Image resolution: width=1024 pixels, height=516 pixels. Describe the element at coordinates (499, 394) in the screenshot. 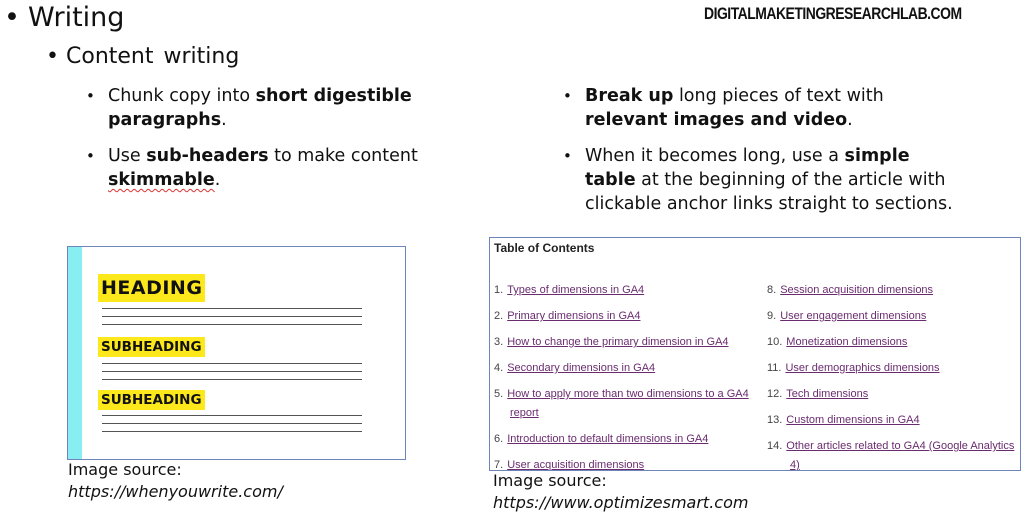

I see `toc-number: 5.` at that location.